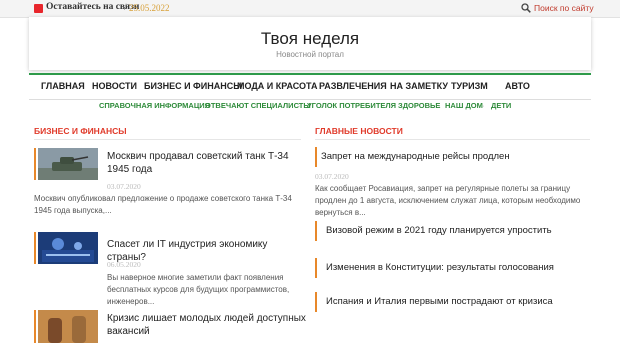 The height and width of the screenshot is (343, 620). What do you see at coordinates (149, 8) in the screenshot?
I see `current-date: 25.05.2022` at bounding box center [149, 8].